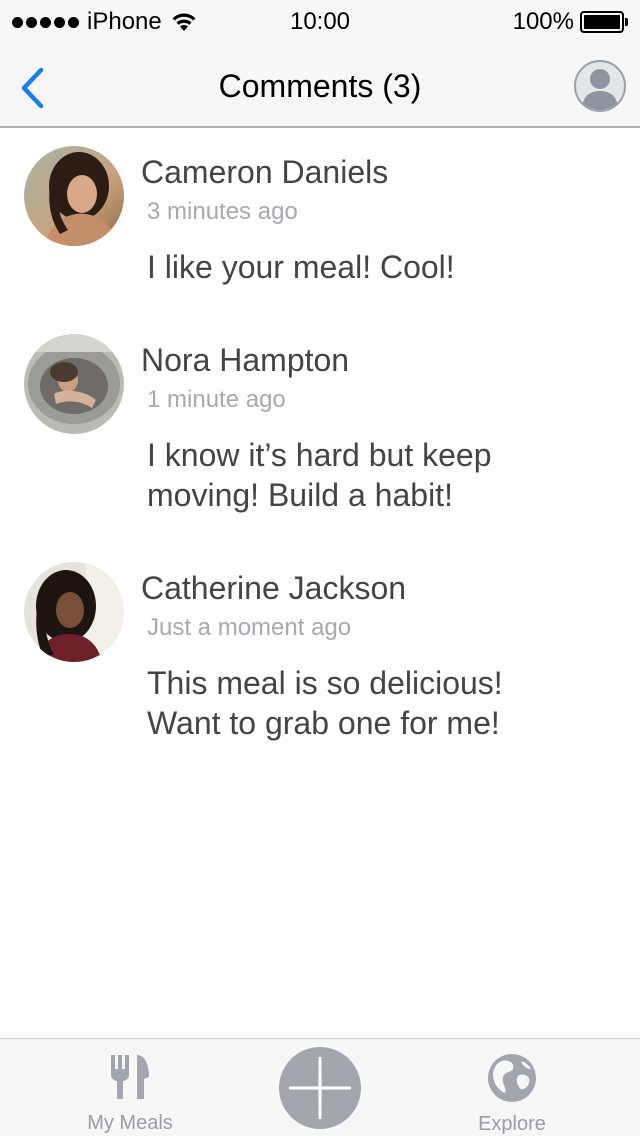 The image size is (640, 1136). Describe the element at coordinates (543, 21) in the screenshot. I see `battery-percentage: 100%` at that location.